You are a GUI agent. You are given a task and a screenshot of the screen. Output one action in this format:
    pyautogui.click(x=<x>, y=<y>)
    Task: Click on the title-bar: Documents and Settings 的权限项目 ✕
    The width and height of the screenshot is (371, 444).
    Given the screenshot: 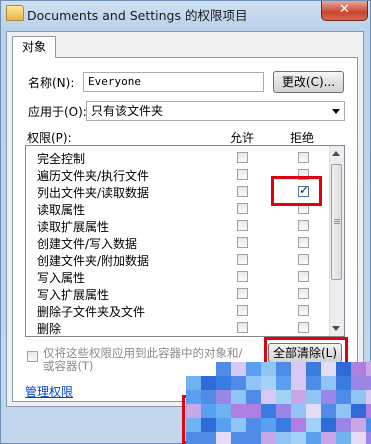 What is the action you would take?
    pyautogui.click(x=185, y=14)
    